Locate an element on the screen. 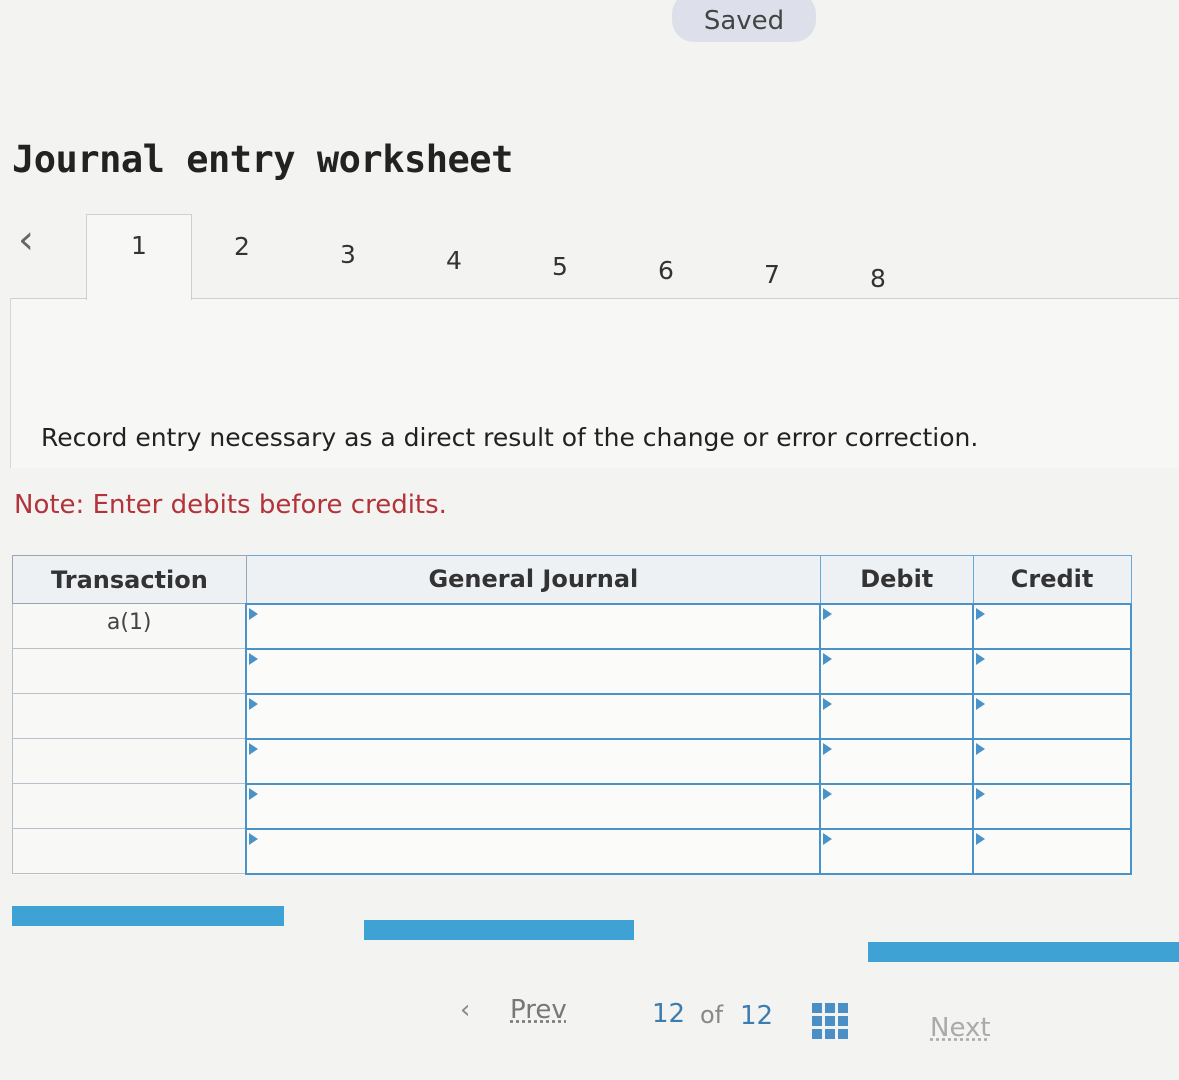  clear-entry-button is located at coordinates (499, 930).